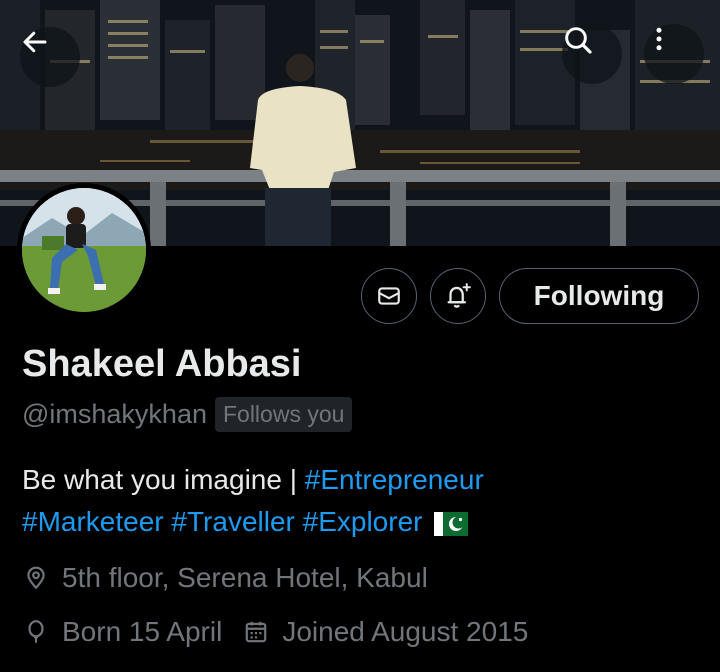  I want to click on balloon-icon, so click(36, 632).